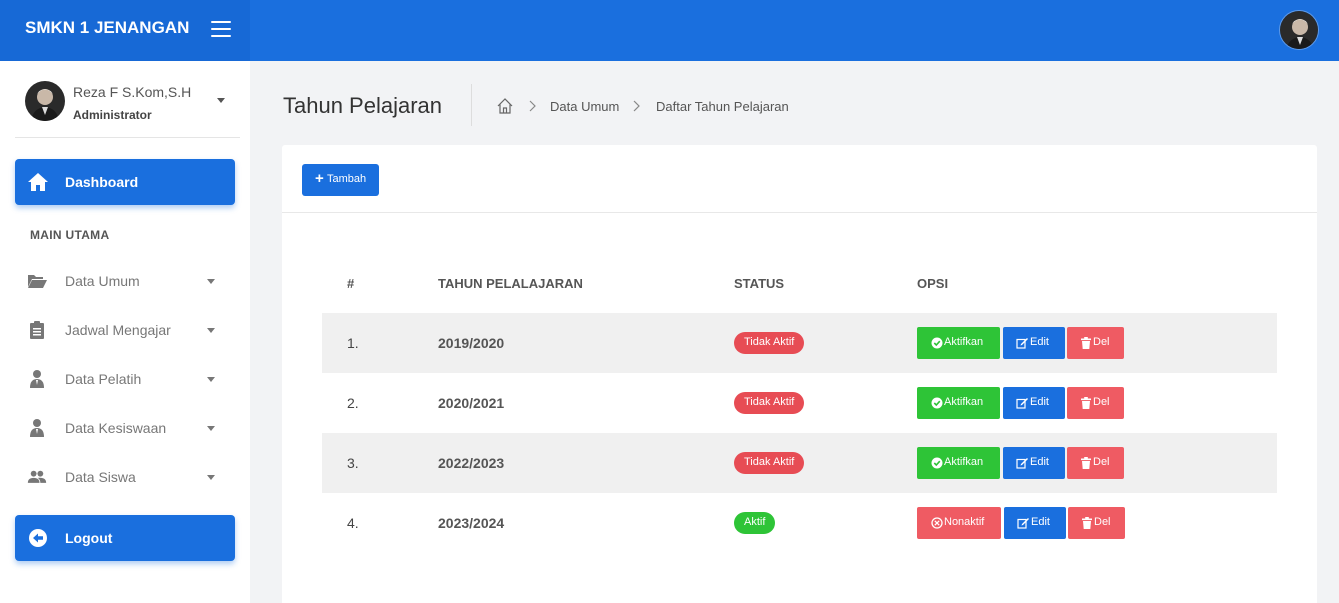 The image size is (1339, 603). I want to click on users-icon, so click(37, 476).